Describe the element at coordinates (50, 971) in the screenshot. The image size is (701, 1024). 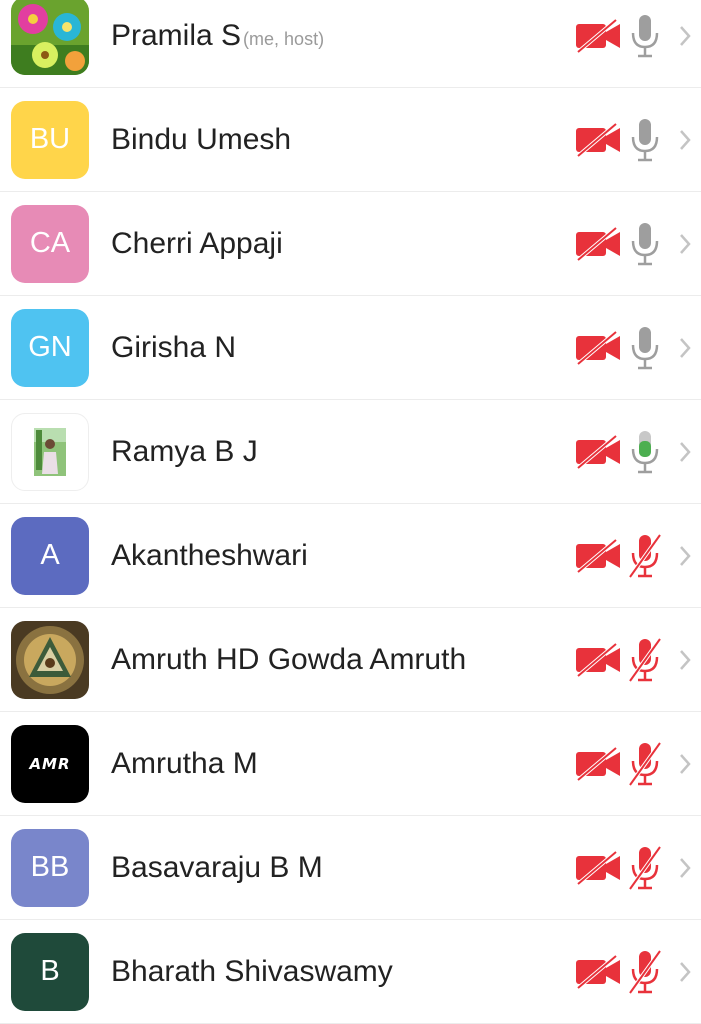
I see `initials-avatar: B` at that location.